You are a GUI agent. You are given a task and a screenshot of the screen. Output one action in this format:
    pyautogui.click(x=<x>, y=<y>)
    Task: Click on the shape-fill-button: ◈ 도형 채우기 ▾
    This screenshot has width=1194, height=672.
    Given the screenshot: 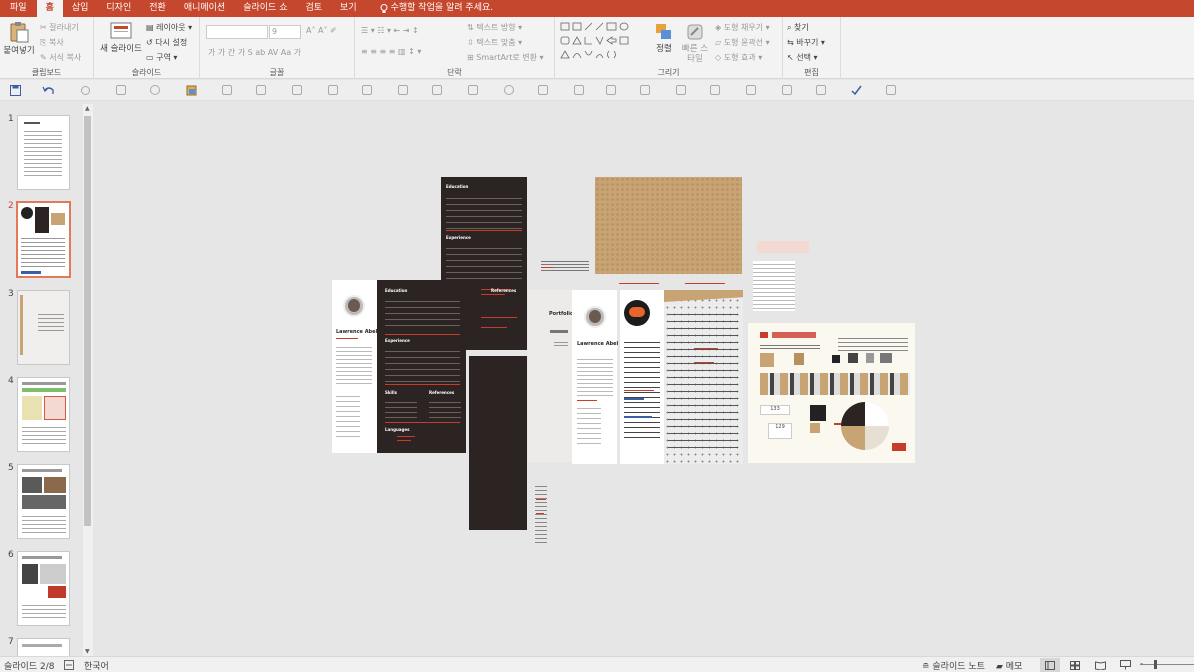 What is the action you would take?
    pyautogui.click(x=742, y=27)
    